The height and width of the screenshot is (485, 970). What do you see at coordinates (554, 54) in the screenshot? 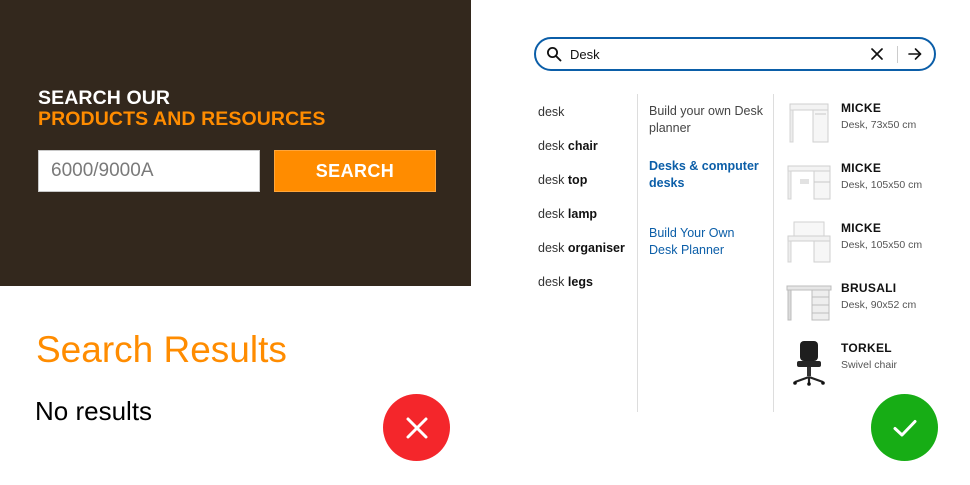
I see `search-icon` at bounding box center [554, 54].